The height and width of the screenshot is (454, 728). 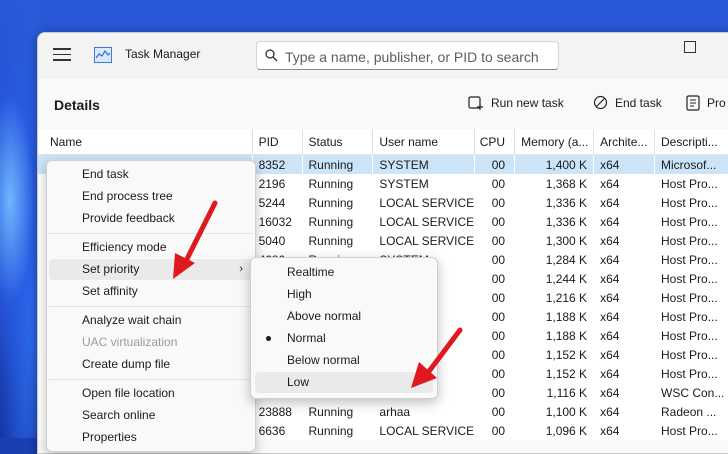 I want to click on priority-option-low: Low, so click(x=344, y=382).